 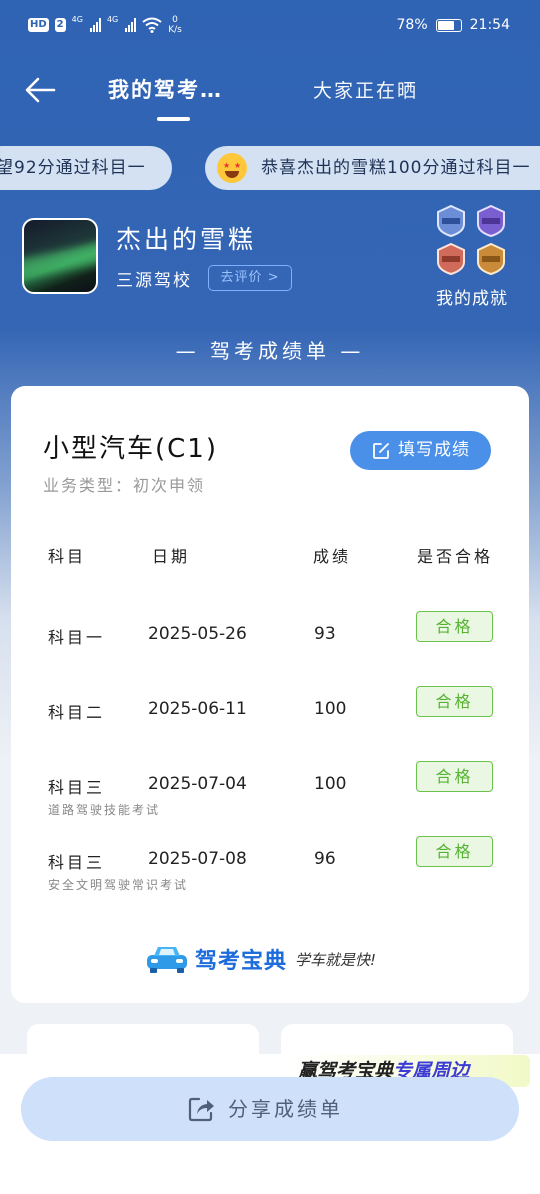 I want to click on signal-icon, so click(x=95, y=25).